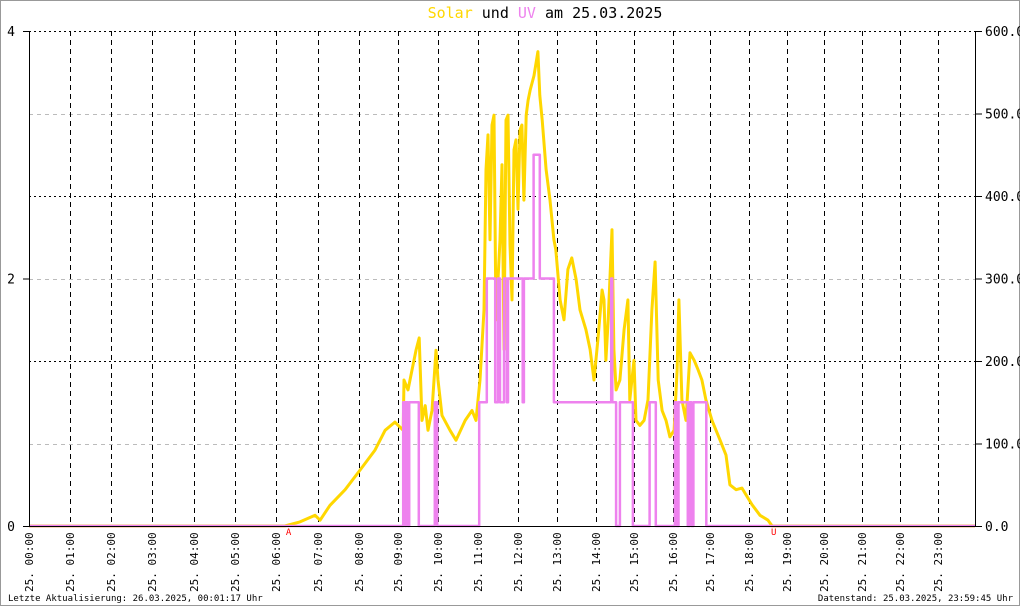 The width and height of the screenshot is (1020, 606). I want to click on right-tick-label: 100.0, so click(1002, 445).